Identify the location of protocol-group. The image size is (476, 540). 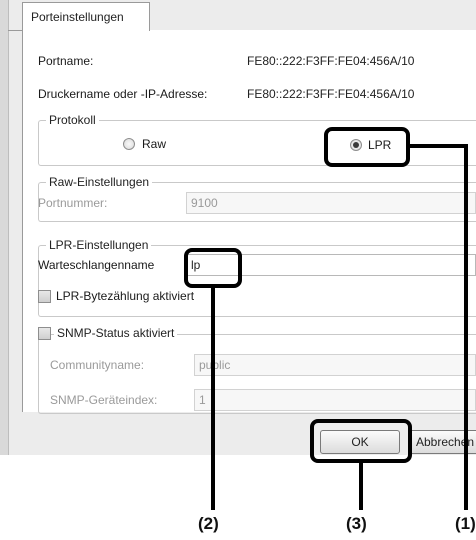
(257, 143).